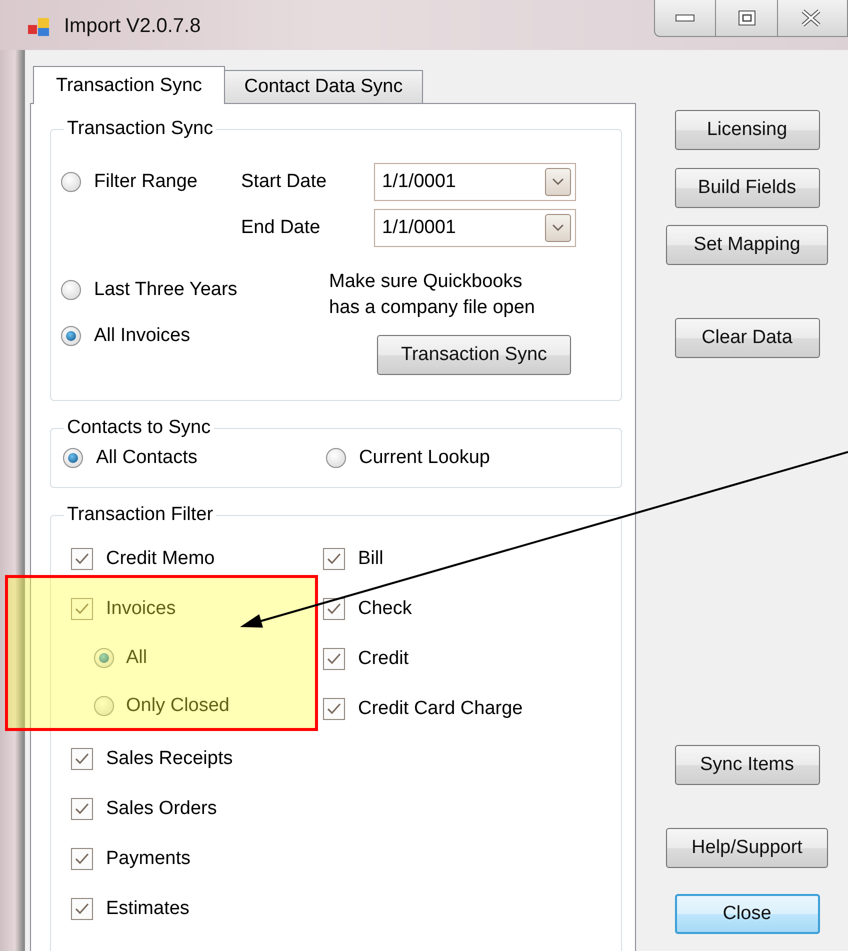 This screenshot has width=848, height=951. Describe the element at coordinates (140, 515) in the screenshot. I see `group-title: Transaction Filter` at that location.